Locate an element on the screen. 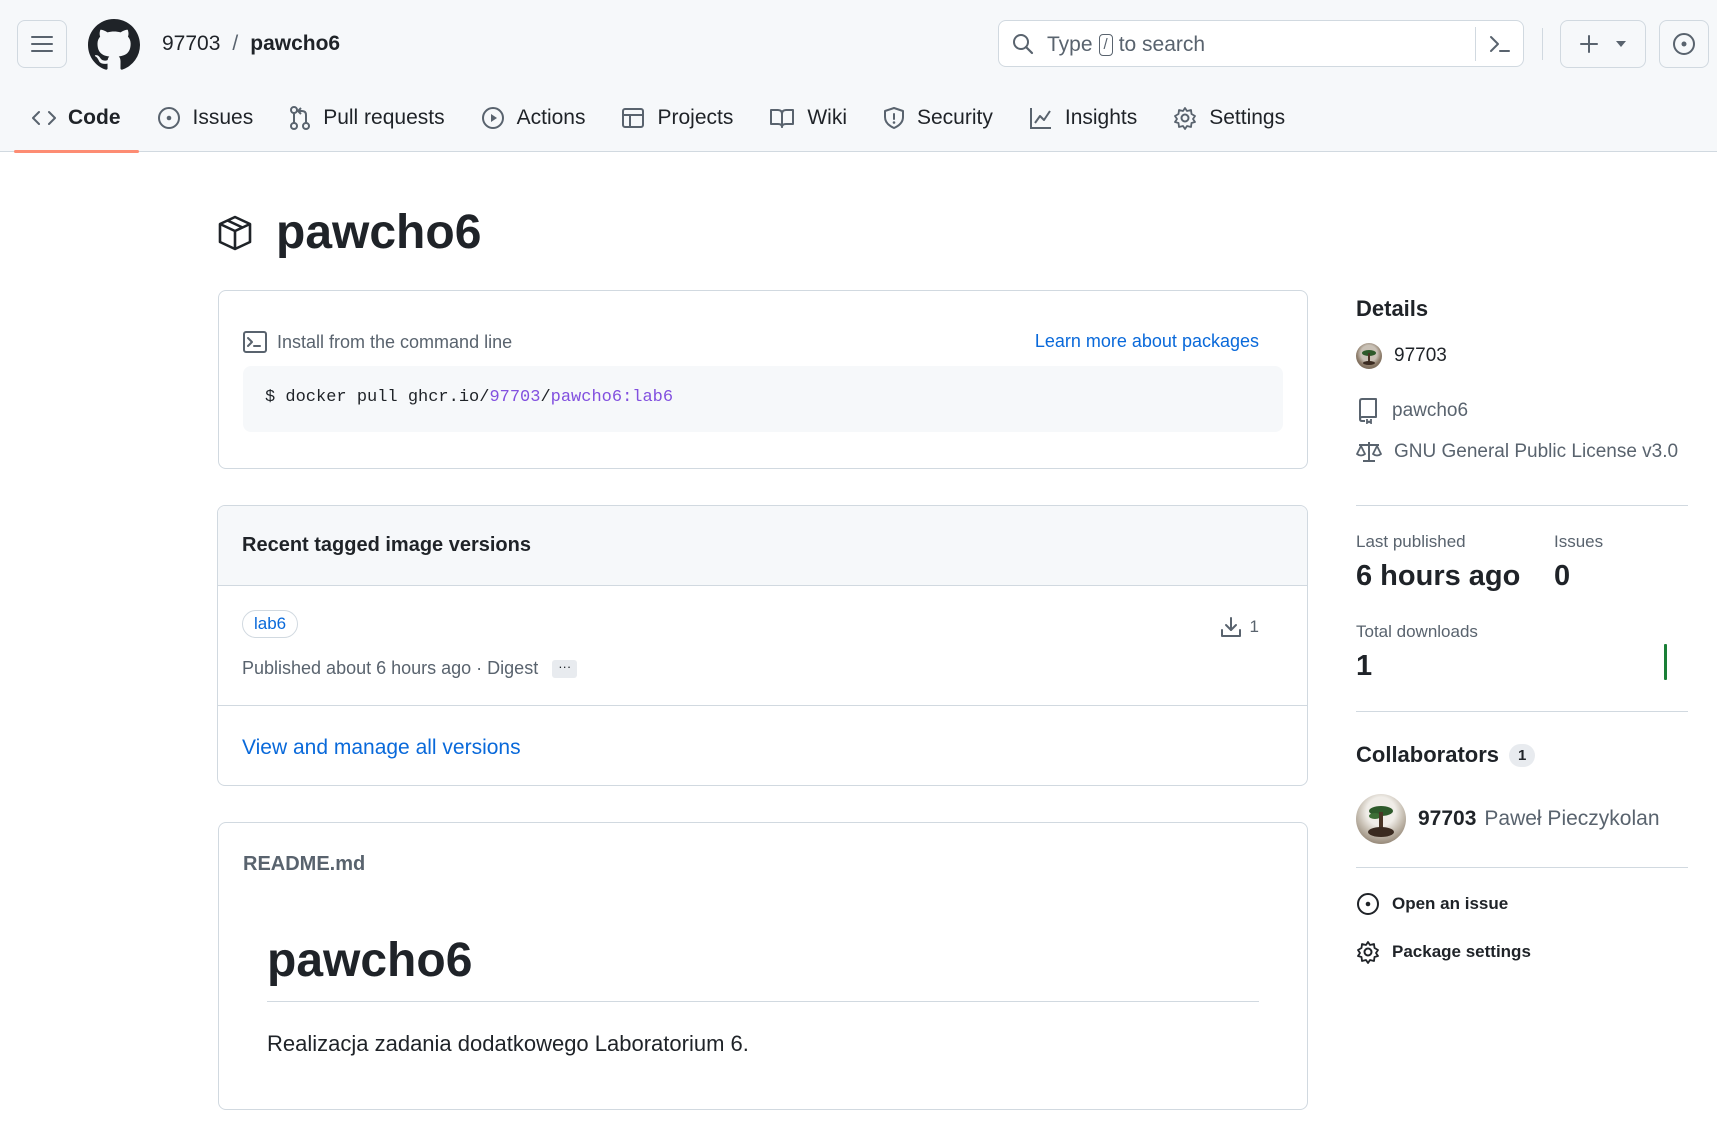 The height and width of the screenshot is (1145, 1717). page-title: pawcho6 is located at coordinates (379, 232).